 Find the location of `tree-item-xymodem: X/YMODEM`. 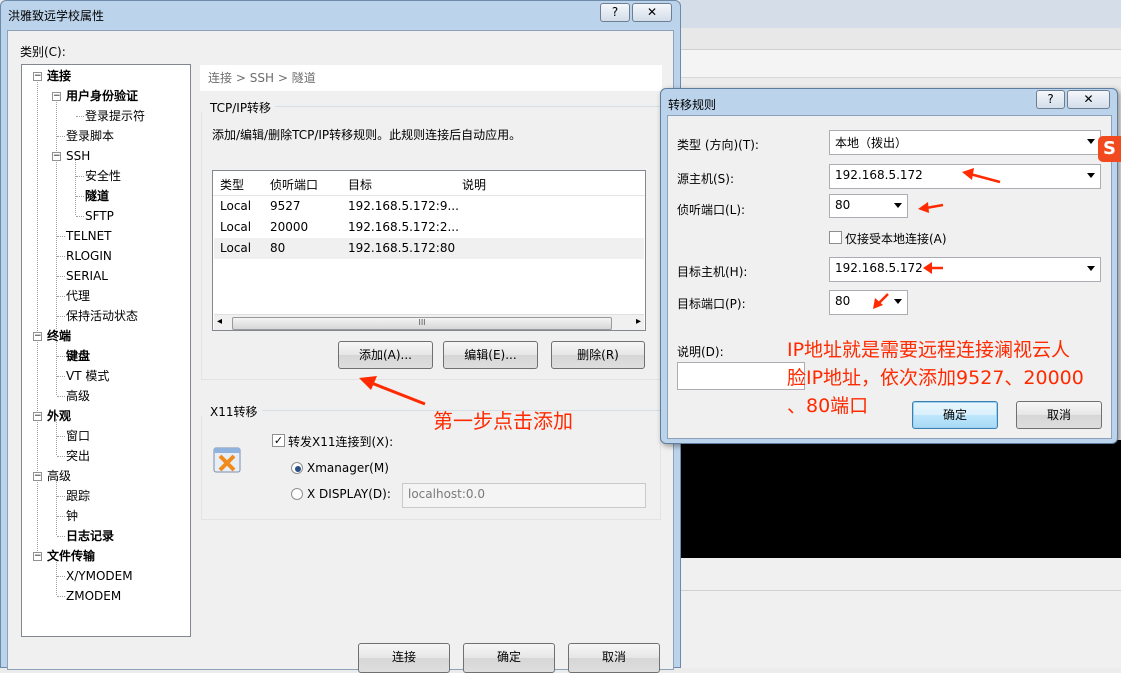

tree-item-xymodem: X/YMODEM is located at coordinates (99, 576).